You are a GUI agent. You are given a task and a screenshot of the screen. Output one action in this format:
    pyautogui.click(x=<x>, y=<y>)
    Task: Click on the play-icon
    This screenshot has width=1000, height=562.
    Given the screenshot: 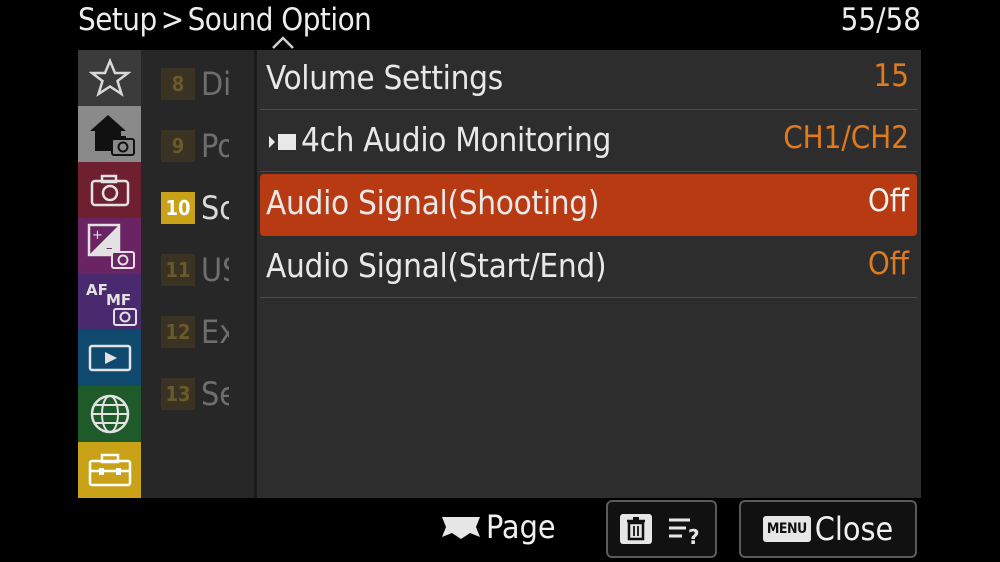 What is the action you would take?
    pyautogui.click(x=109, y=358)
    